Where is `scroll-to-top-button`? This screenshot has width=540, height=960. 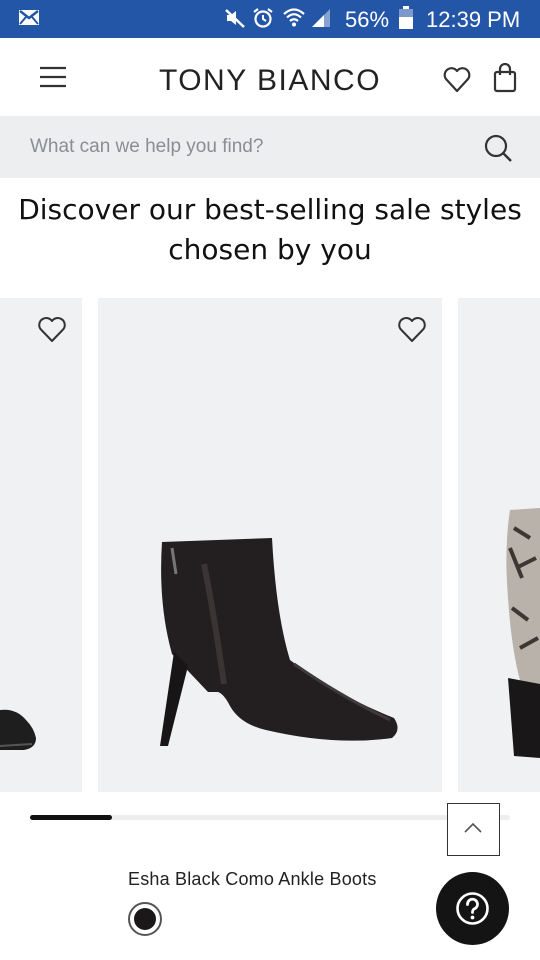 scroll-to-top-button is located at coordinates (473, 829).